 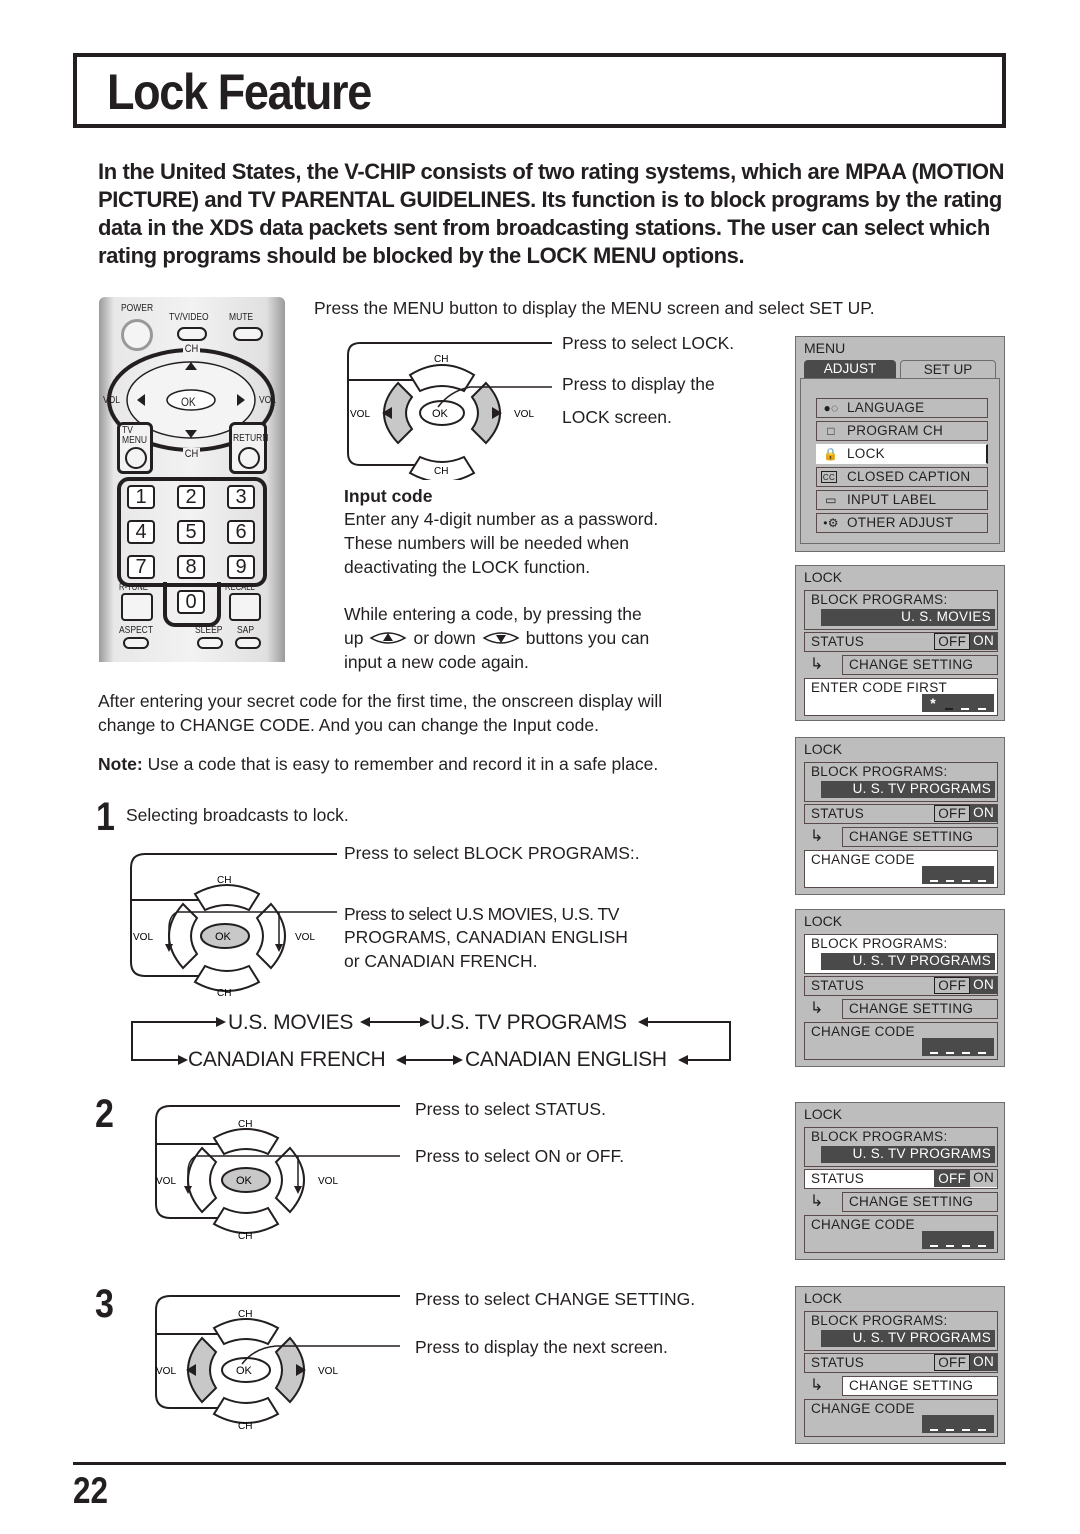 I want to click on input-label-icon: ▭, so click(x=831, y=500).